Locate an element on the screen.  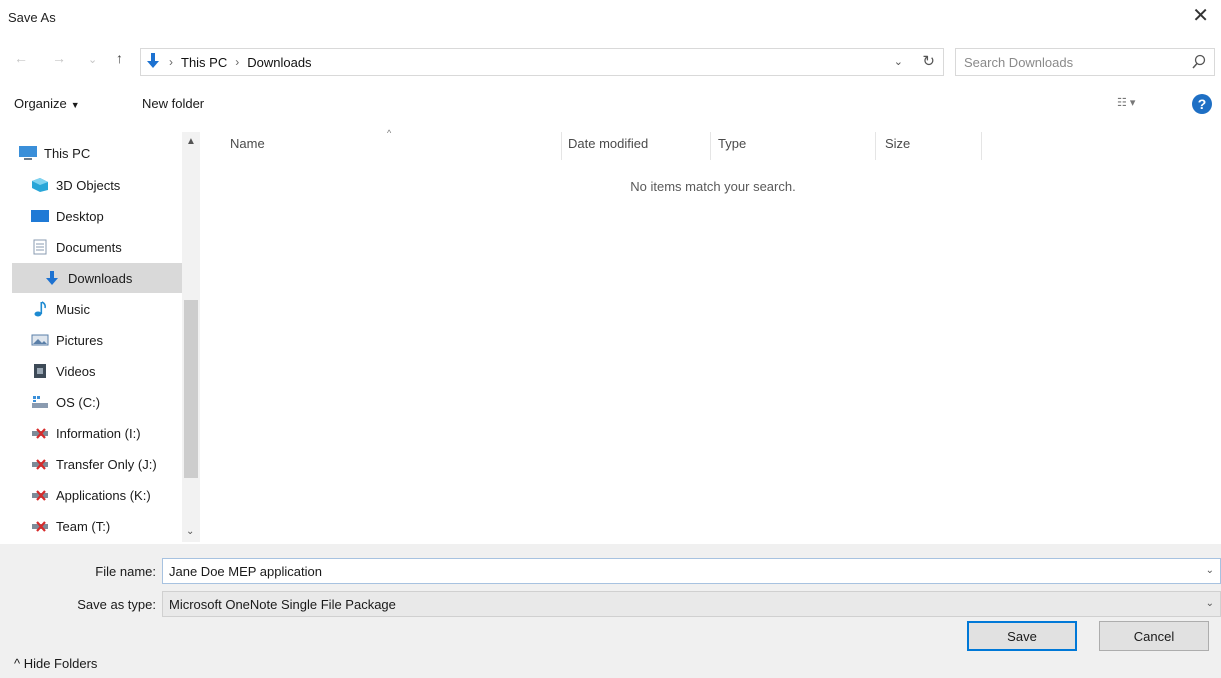
sidebar-item-label: Applications (K:) is located at coordinates (103, 495).